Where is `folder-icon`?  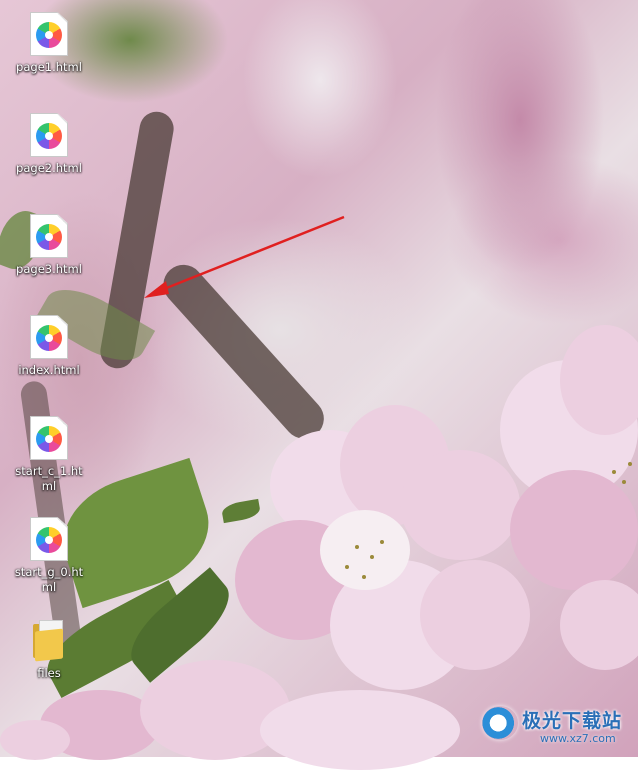 folder-icon is located at coordinates (49, 641).